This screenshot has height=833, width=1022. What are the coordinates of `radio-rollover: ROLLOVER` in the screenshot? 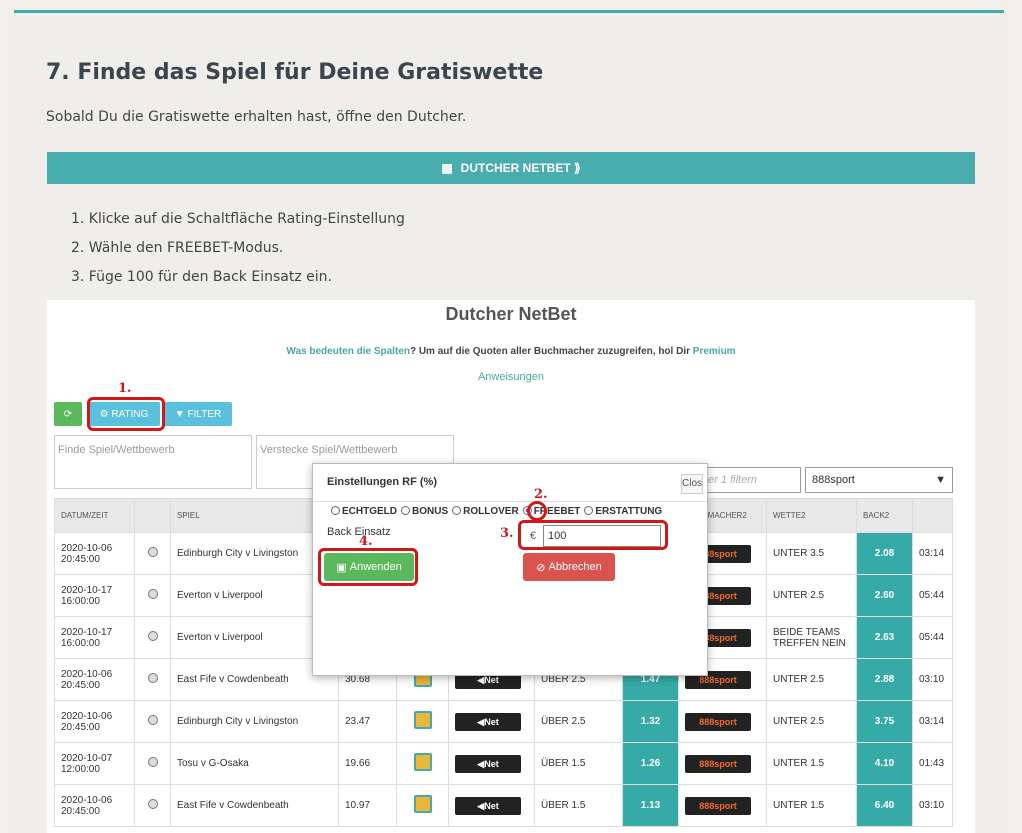 It's located at (485, 511).